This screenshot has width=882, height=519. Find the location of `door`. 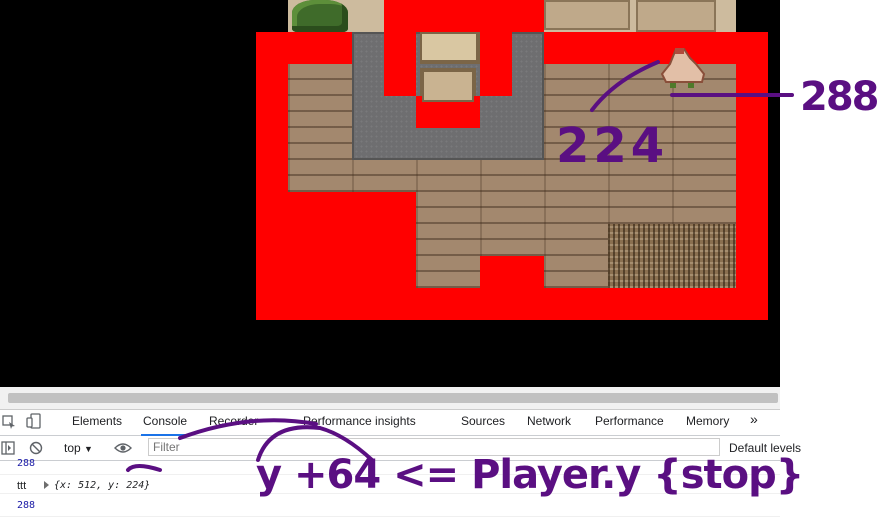

door is located at coordinates (676, 16).